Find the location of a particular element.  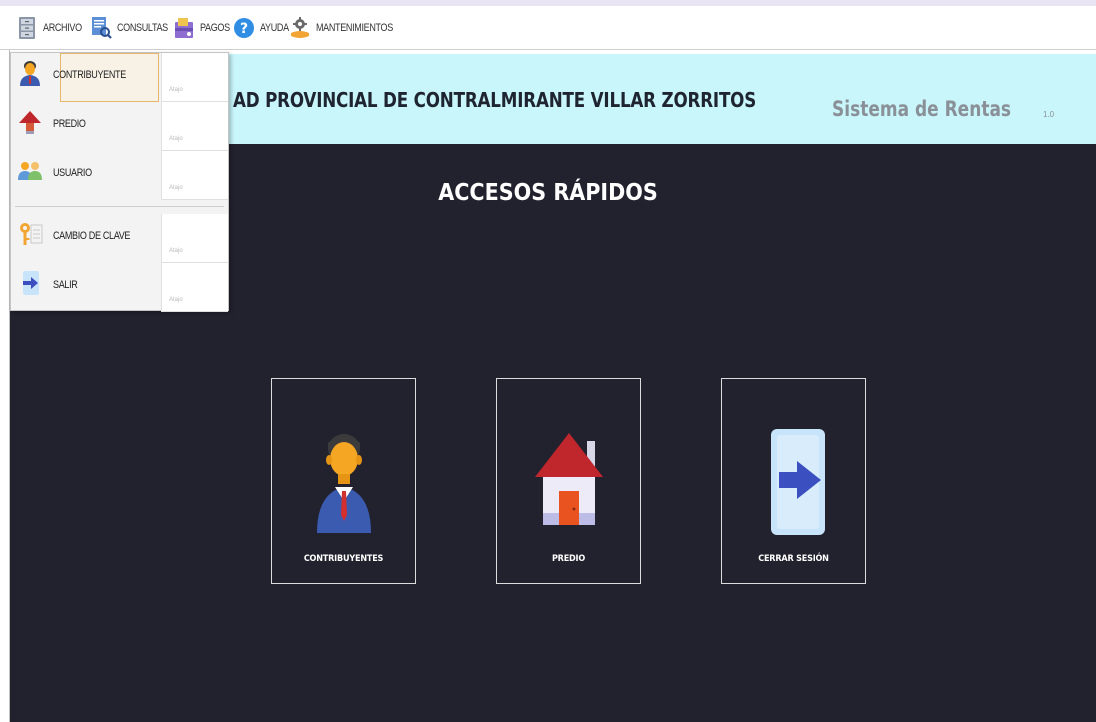

dropdown-item-label: CAMBIO DE CLAVE is located at coordinates (92, 236).